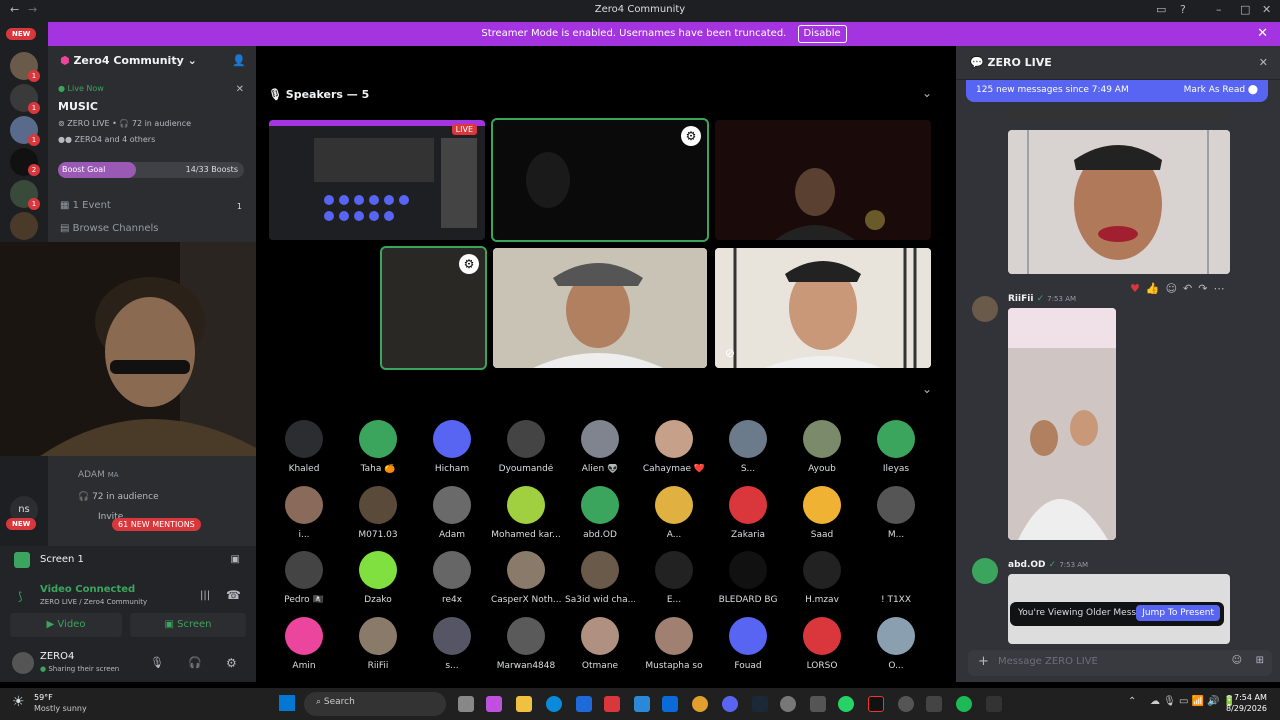 The width and height of the screenshot is (1280, 720). I want to click on microphone-icon: 🎙, so click(157, 662).